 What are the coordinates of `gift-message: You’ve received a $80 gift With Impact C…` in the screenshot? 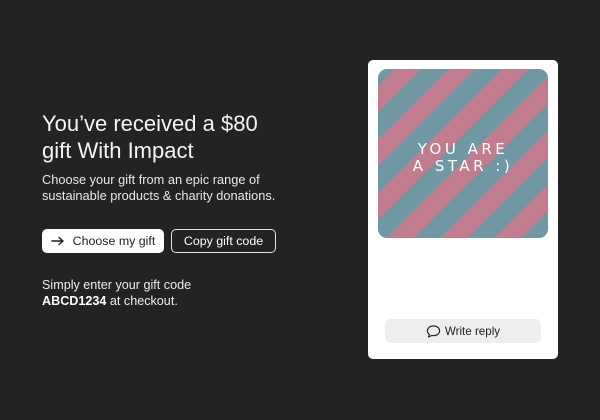 It's located at (192, 157).